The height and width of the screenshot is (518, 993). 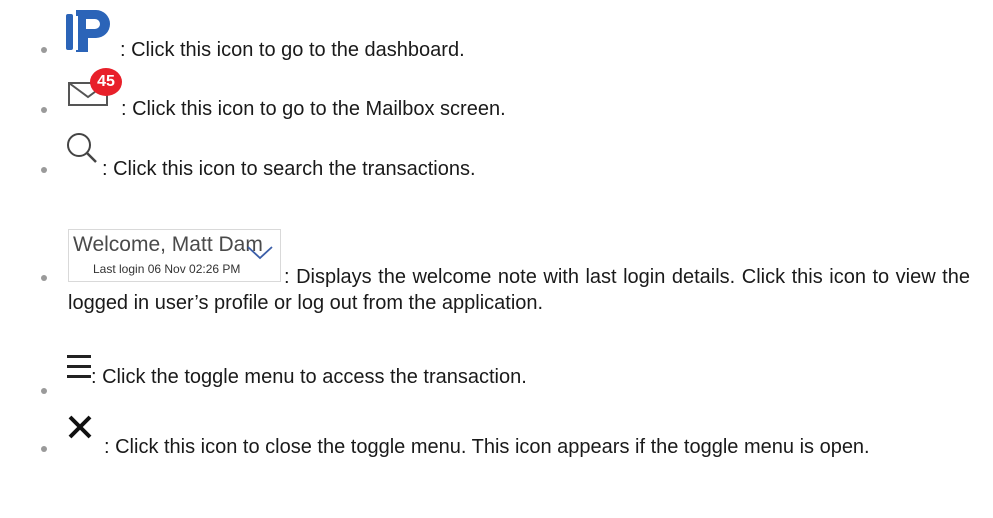 What do you see at coordinates (106, 82) in the screenshot?
I see `notification-badge: 45` at bounding box center [106, 82].